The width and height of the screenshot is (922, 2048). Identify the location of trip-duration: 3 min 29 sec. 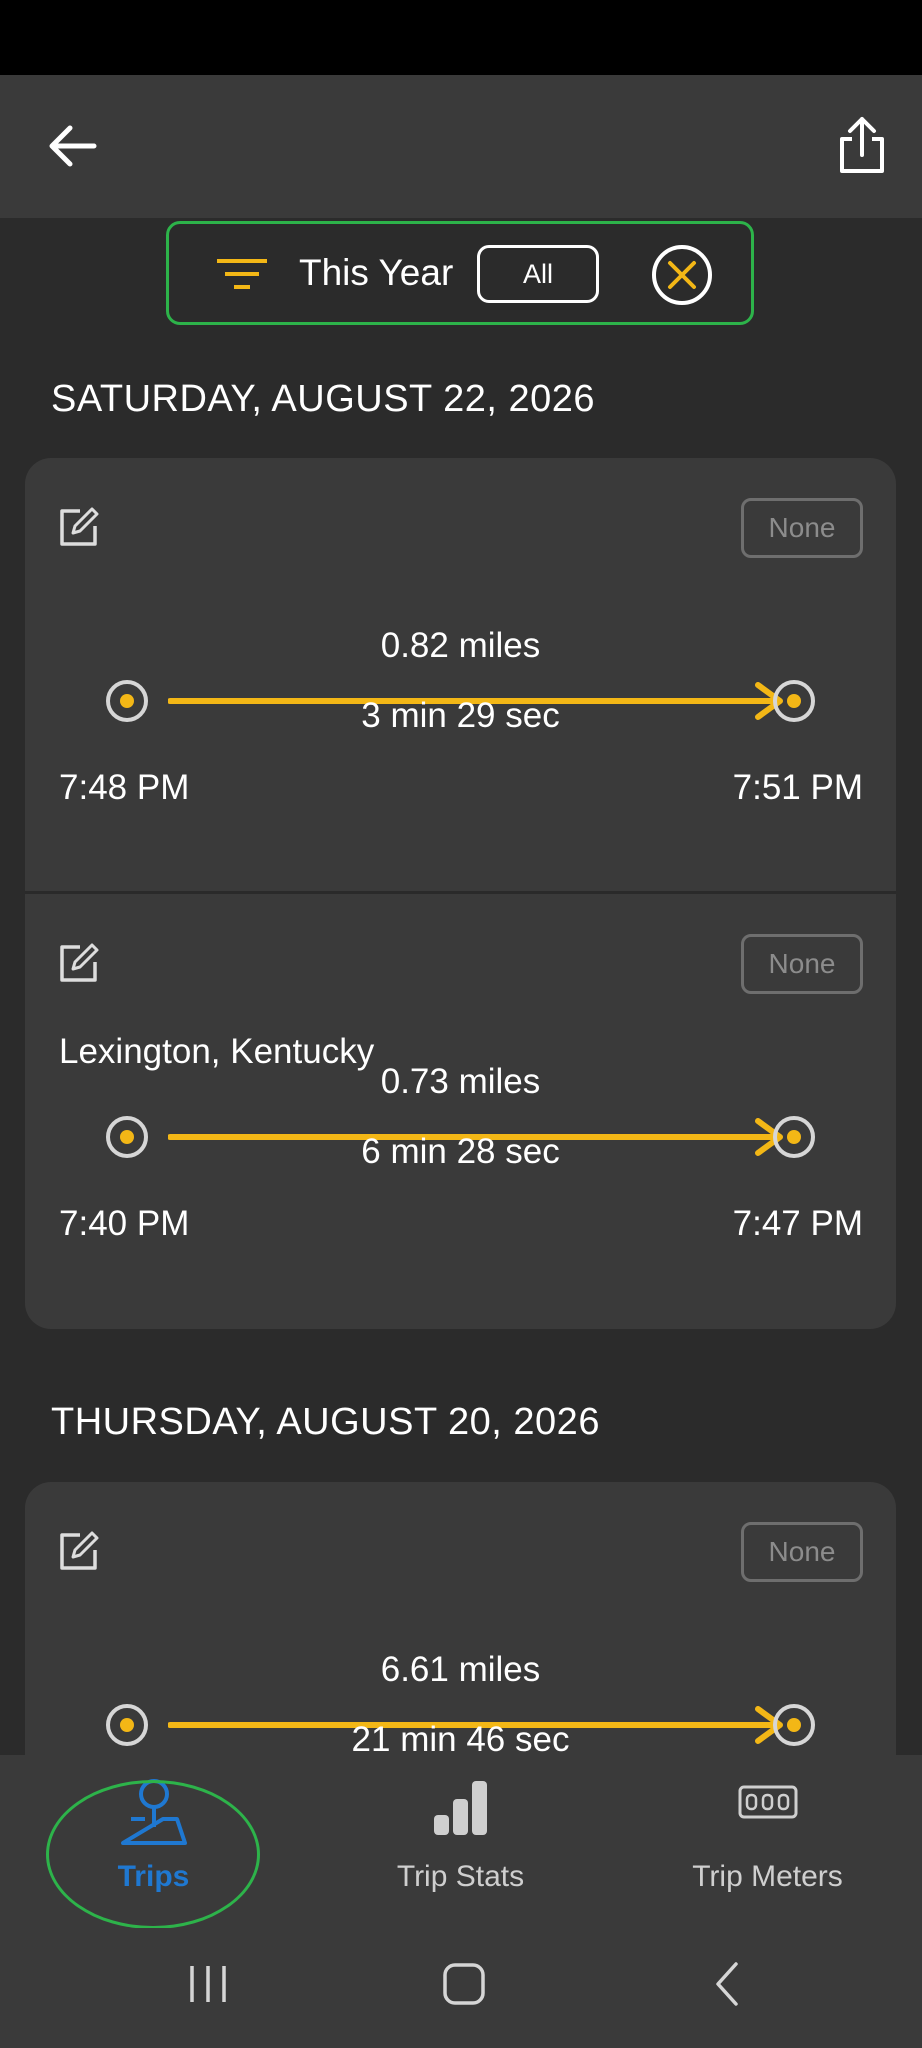
(460, 715).